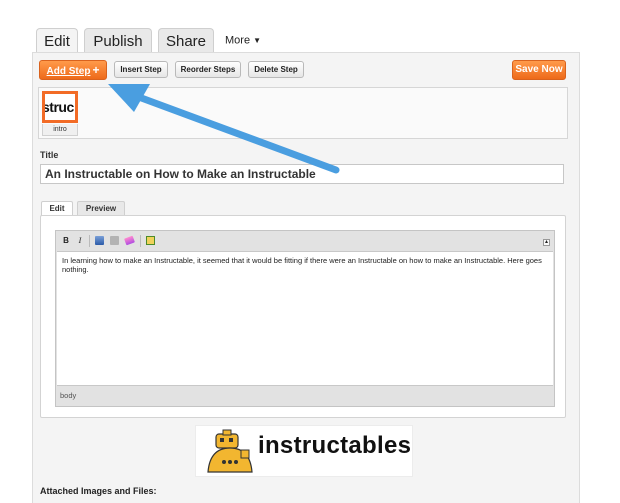 The height and width of the screenshot is (503, 620). Describe the element at coordinates (208, 69) in the screenshot. I see `reorder-steps-button: Reorder Steps` at that location.